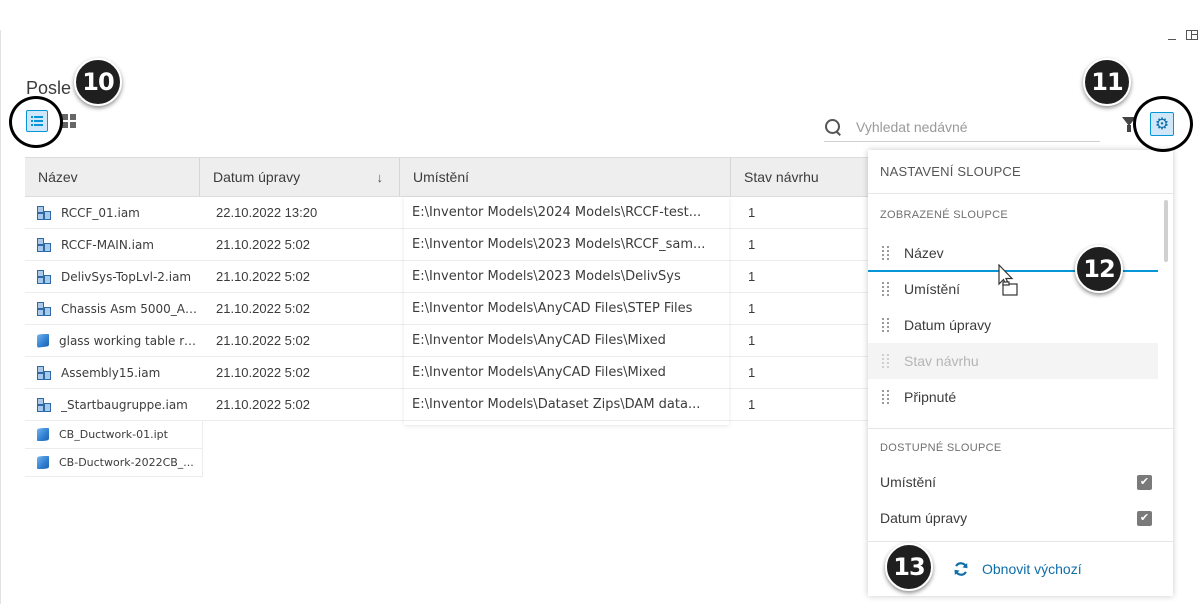 This screenshot has height=604, width=1202. What do you see at coordinates (1172, 39) in the screenshot?
I see `minimize-icon` at bounding box center [1172, 39].